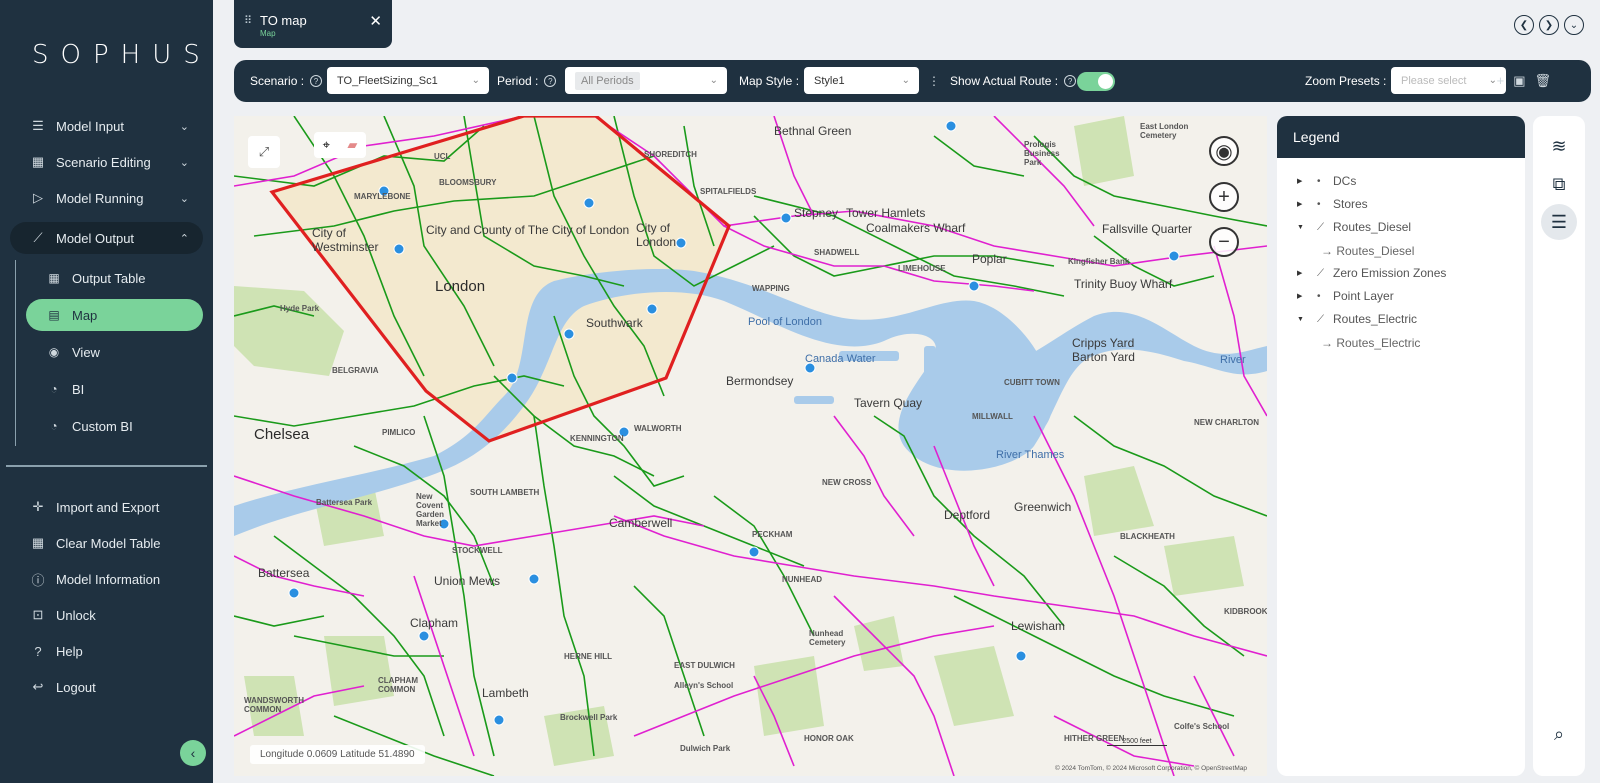 This screenshot has height=783, width=1600. What do you see at coordinates (861, 80) in the screenshot?
I see `map-style-select: Style1 ⌄` at bounding box center [861, 80].